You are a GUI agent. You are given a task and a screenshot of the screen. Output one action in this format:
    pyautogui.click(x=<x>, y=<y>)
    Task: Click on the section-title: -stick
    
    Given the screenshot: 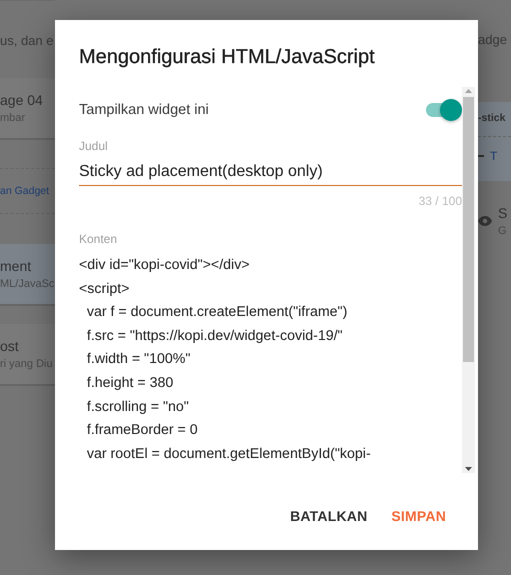 What is the action you would take?
    pyautogui.click(x=492, y=118)
    